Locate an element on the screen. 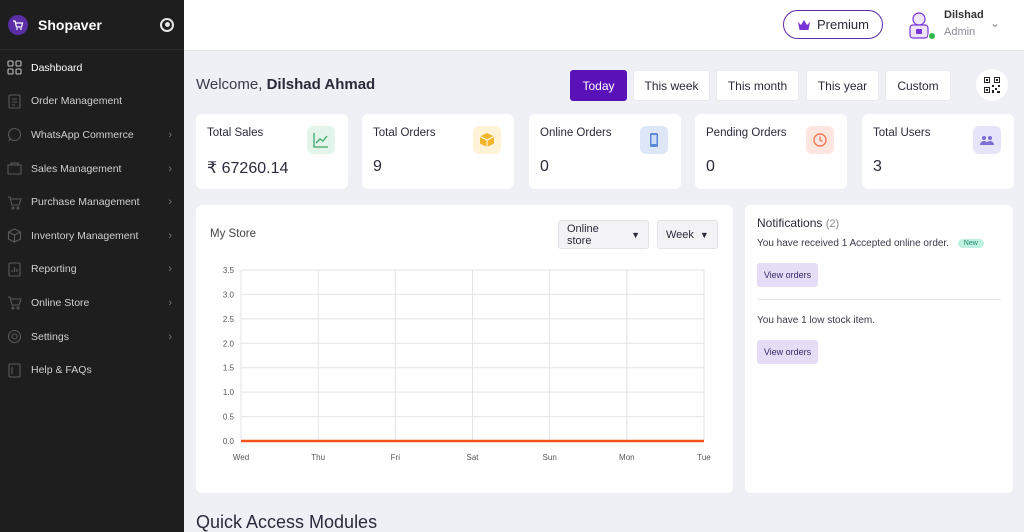 This screenshot has height=532, width=1024. y-tick-label: 0.0 is located at coordinates (229, 441).